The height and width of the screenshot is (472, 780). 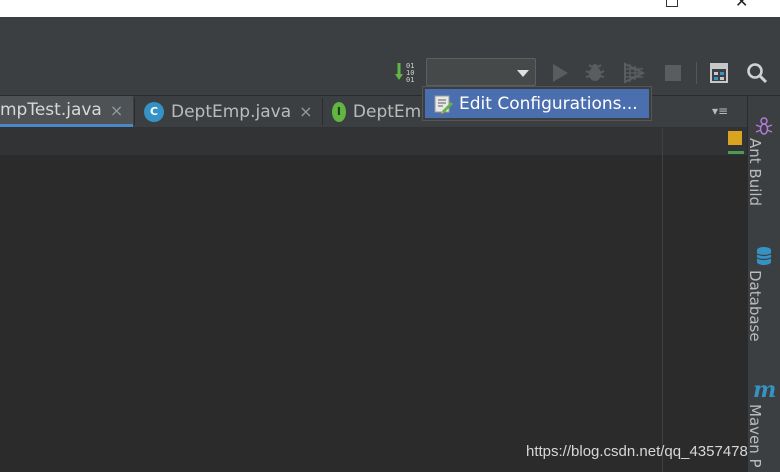 I want to click on window-close-icon: ✕, so click(x=741, y=5).